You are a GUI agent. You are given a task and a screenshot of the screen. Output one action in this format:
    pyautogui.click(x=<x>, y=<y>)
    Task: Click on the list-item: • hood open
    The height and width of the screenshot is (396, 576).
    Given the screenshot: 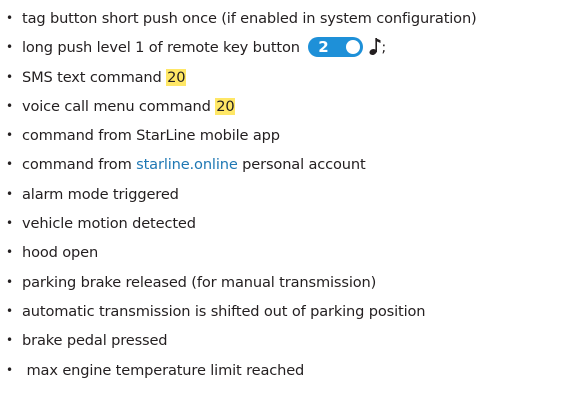 What is the action you would take?
    pyautogui.click(x=290, y=252)
    